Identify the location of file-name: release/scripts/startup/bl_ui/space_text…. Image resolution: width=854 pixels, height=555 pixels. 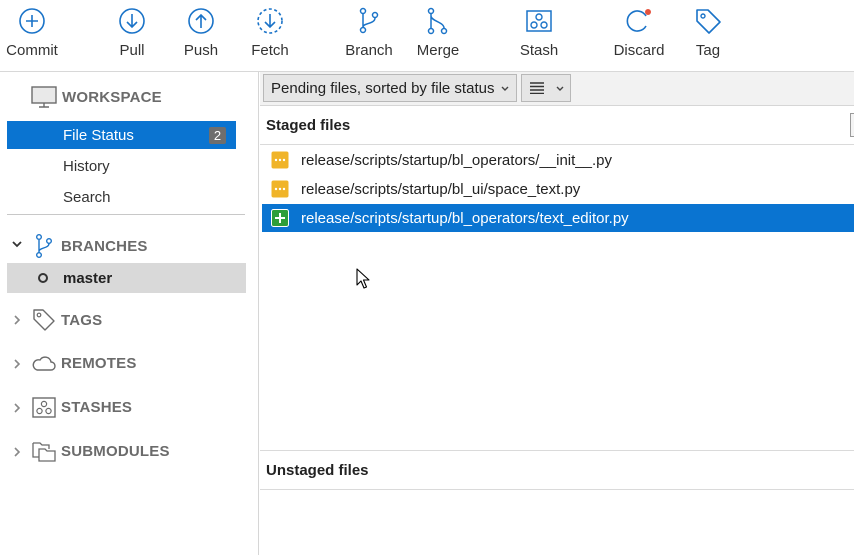
(441, 189).